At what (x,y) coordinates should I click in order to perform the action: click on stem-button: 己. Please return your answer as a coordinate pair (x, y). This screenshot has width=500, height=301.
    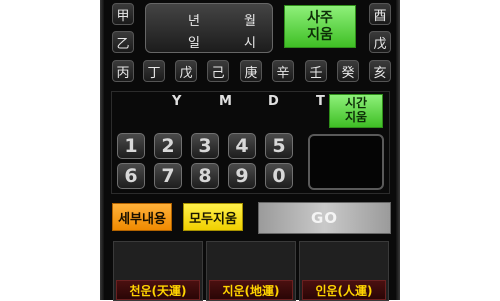
    Looking at the image, I should click on (218, 71).